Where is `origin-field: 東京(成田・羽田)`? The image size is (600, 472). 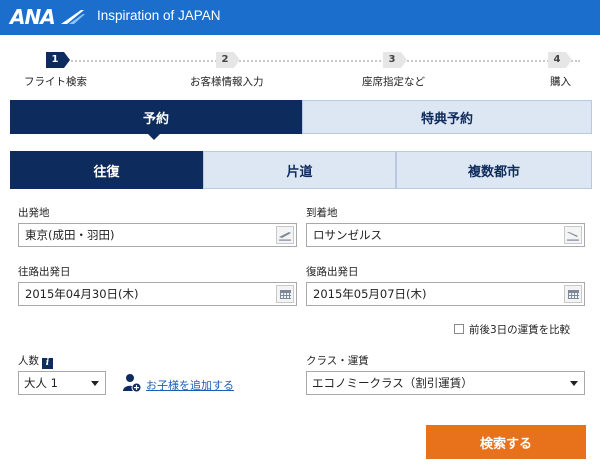
origin-field: 東京(成田・羽田) is located at coordinates (157, 235).